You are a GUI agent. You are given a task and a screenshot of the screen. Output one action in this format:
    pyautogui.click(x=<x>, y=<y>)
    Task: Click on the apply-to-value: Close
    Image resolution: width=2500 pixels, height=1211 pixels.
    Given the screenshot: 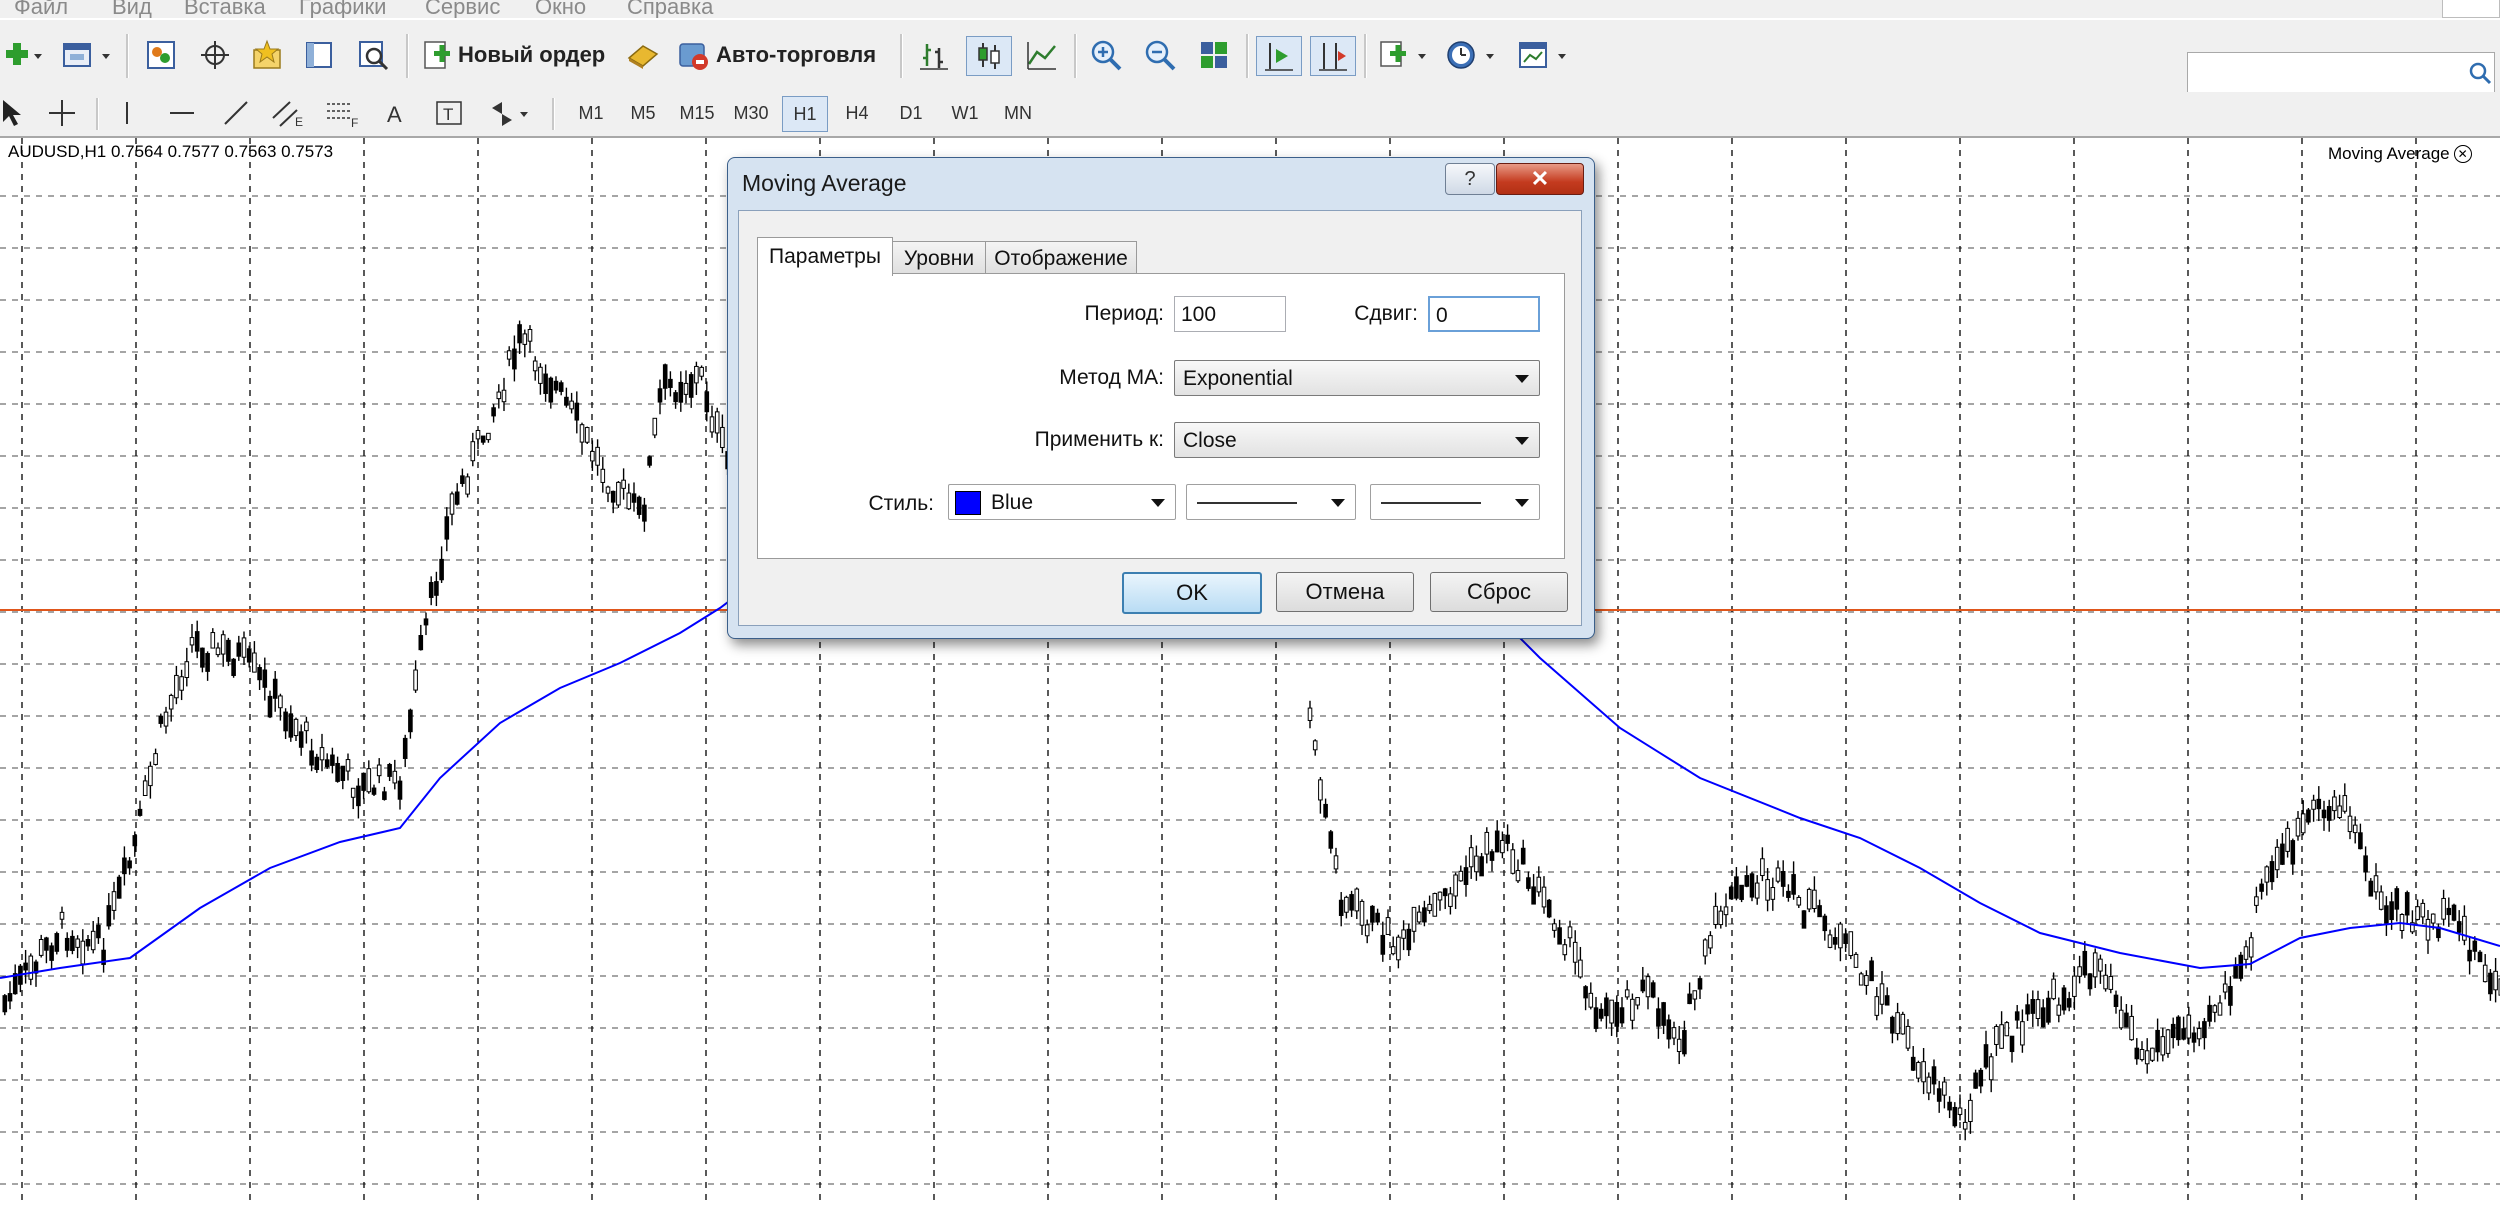 What is the action you would take?
    pyautogui.click(x=1210, y=440)
    